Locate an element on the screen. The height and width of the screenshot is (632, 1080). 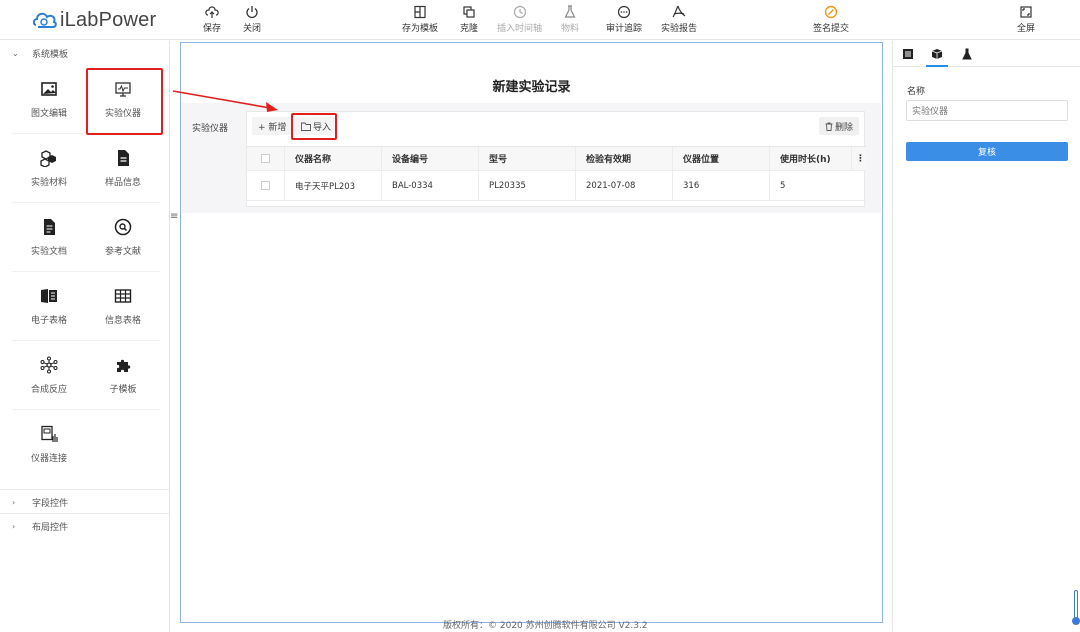
table-cell: BAL-0334 is located at coordinates (430, 185).